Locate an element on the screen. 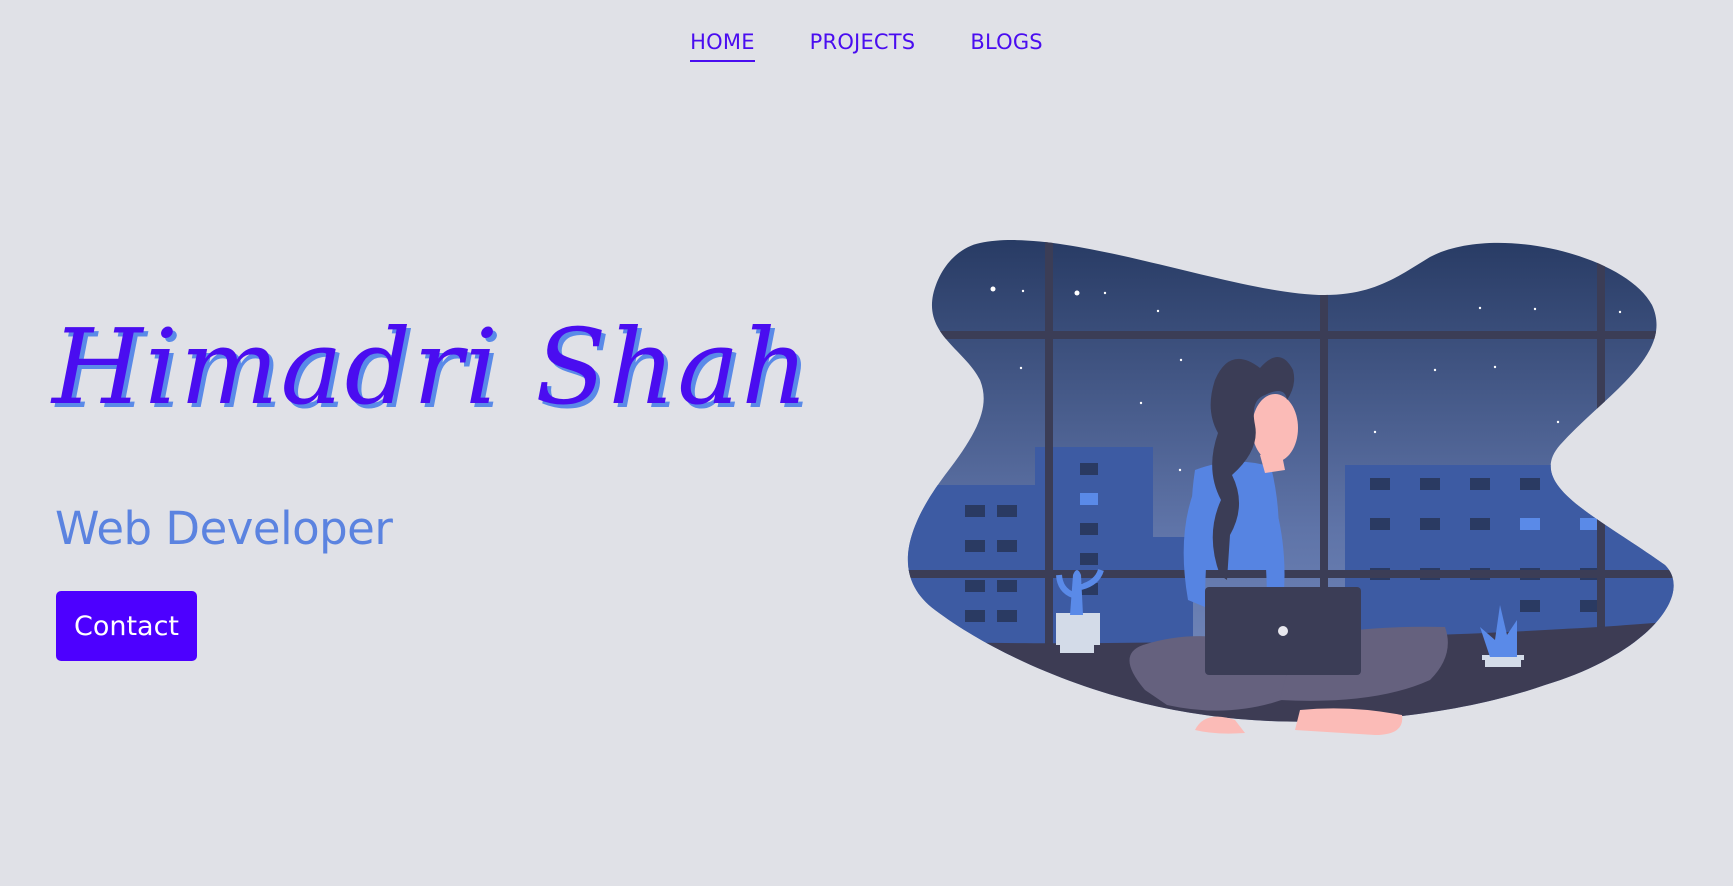  hero-name: Himadri Shah is located at coordinates (431, 367).